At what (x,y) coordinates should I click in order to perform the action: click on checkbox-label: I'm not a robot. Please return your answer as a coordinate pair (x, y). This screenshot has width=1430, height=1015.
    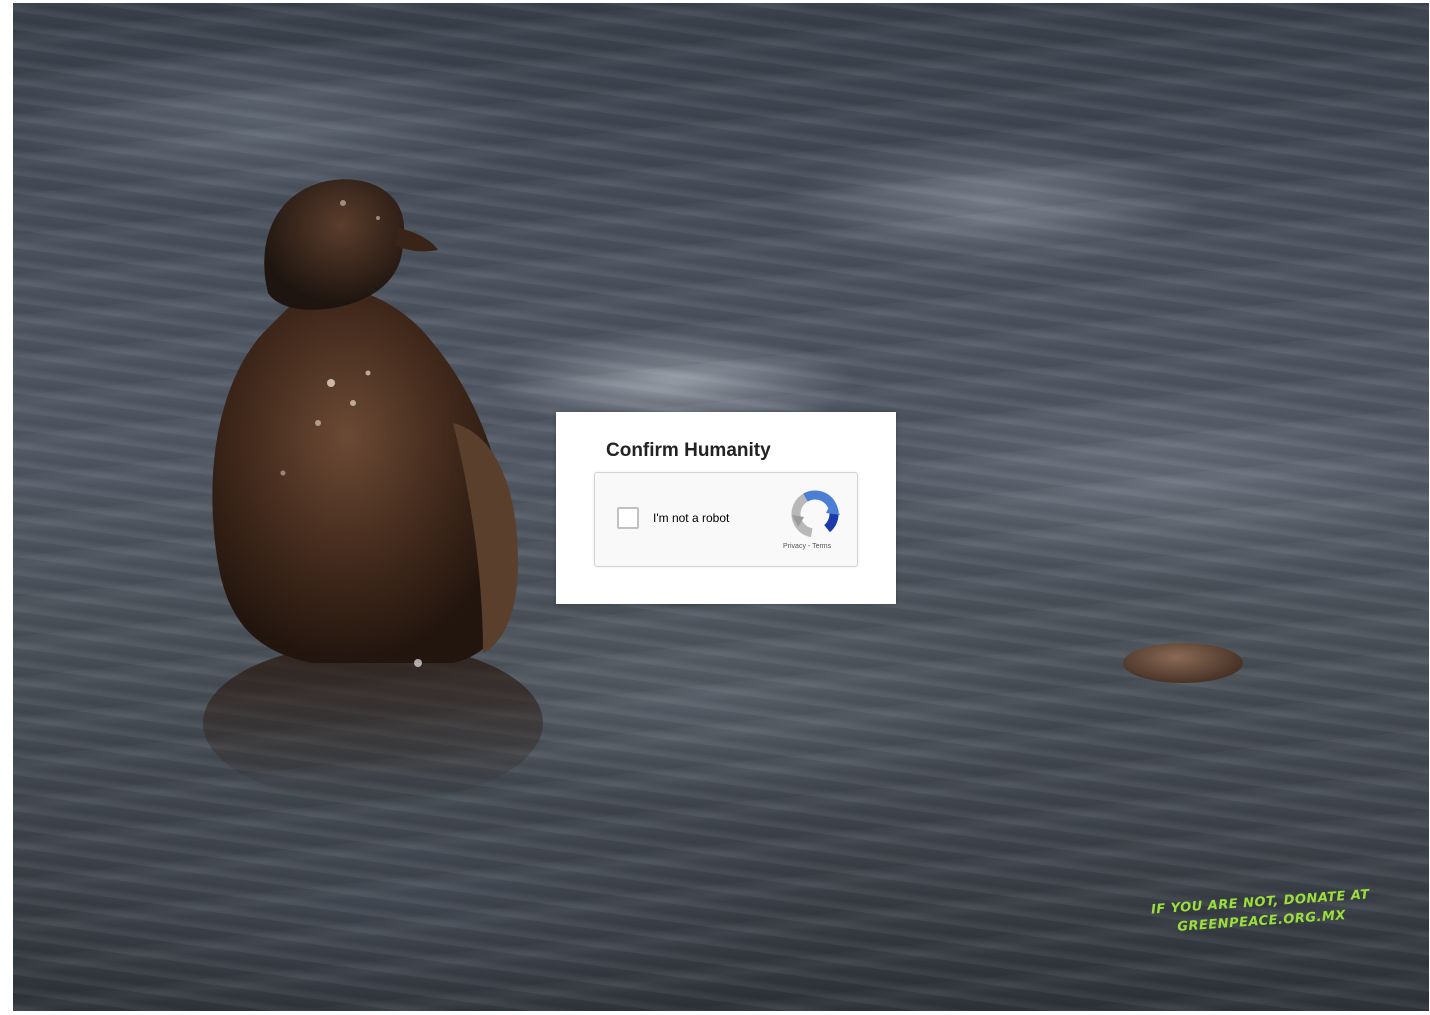
    Looking at the image, I should click on (691, 518).